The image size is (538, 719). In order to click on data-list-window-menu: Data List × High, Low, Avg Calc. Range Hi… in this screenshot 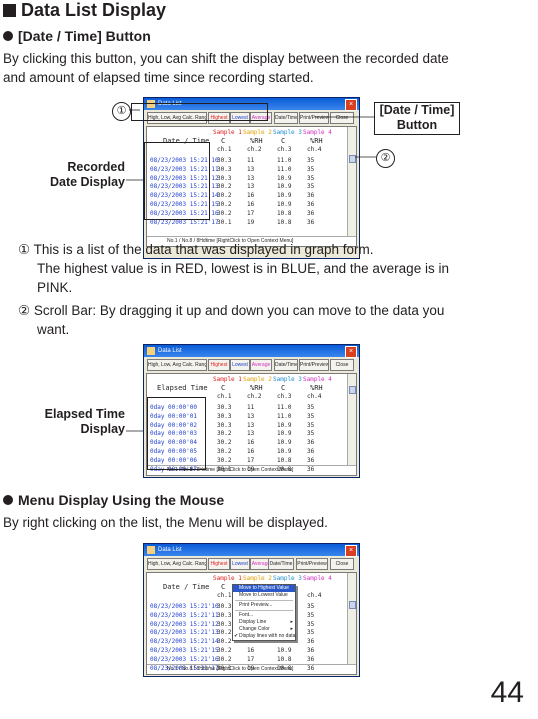, I will do `click(251, 610)`.